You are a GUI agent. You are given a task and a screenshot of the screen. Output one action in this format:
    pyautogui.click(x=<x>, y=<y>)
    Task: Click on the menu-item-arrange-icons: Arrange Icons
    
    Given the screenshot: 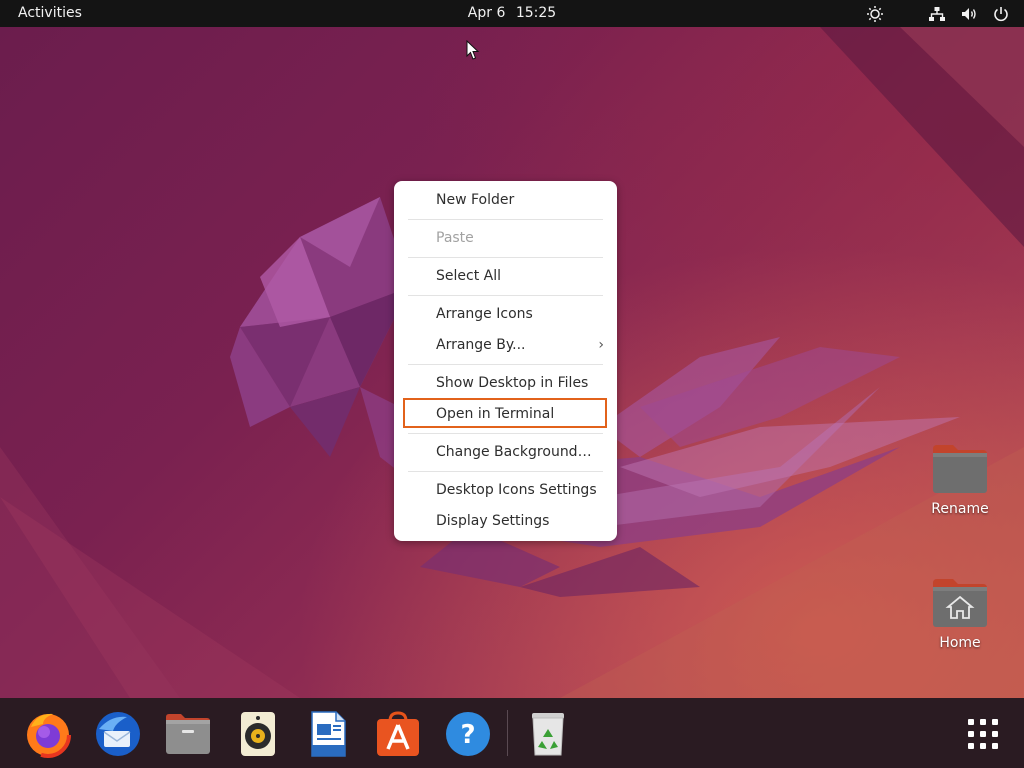 What is the action you would take?
    pyautogui.click(x=505, y=314)
    